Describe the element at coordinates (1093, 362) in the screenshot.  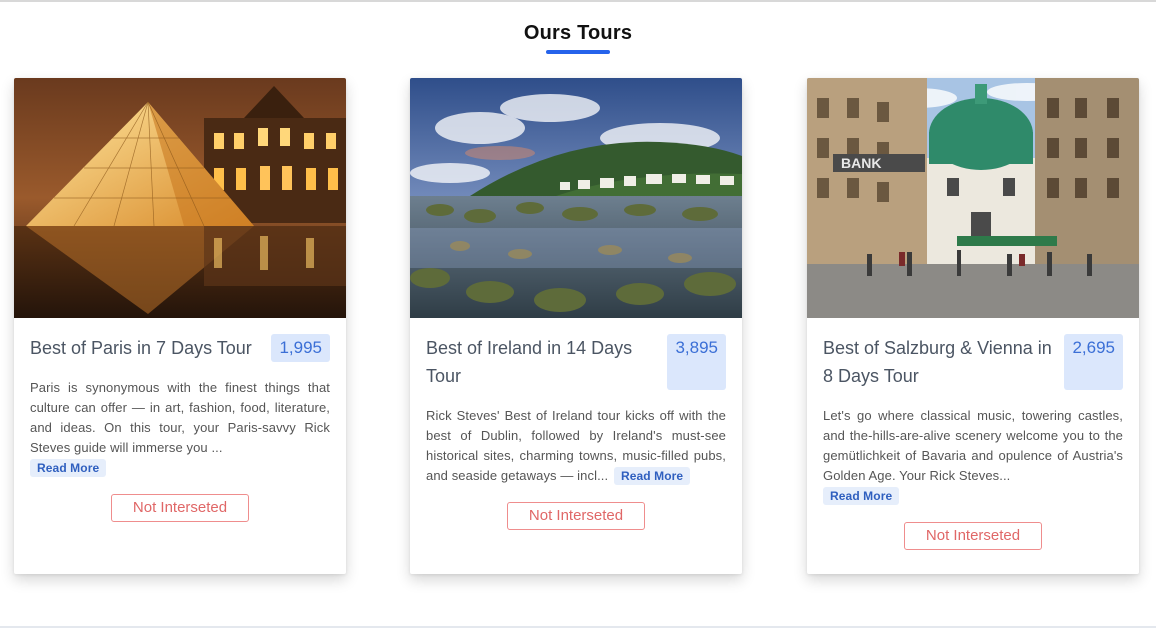
I see `price-badge: 2,695` at that location.